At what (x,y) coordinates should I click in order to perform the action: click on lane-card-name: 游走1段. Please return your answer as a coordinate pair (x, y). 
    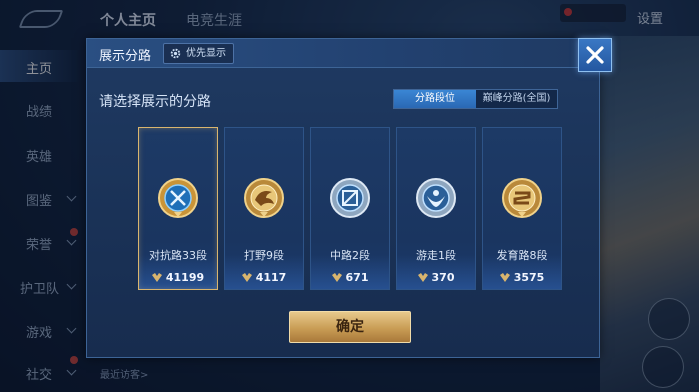
    Looking at the image, I should click on (436, 255).